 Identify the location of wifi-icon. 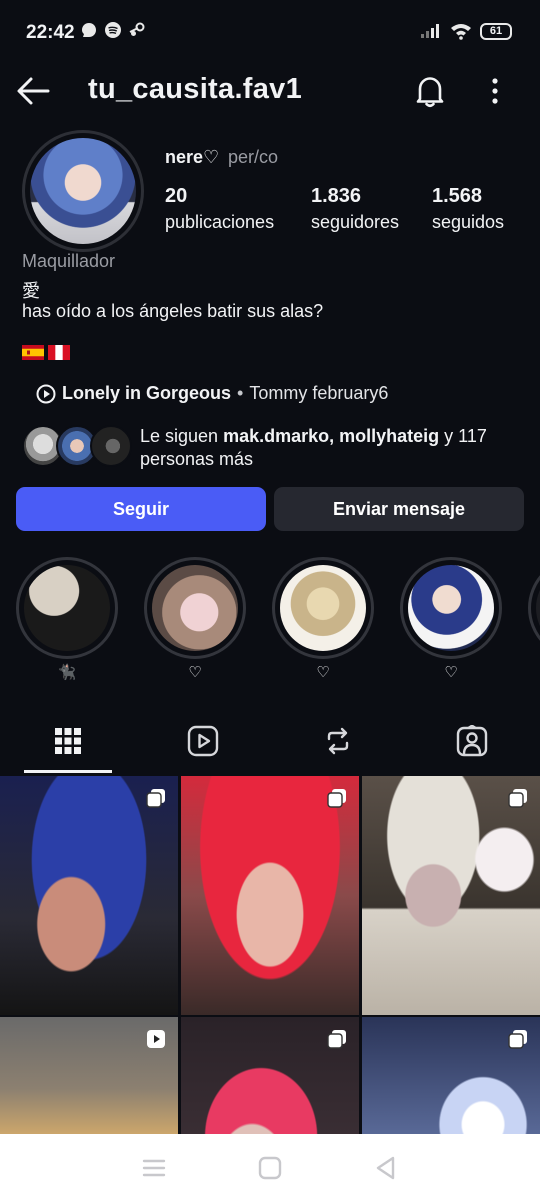
(461, 32).